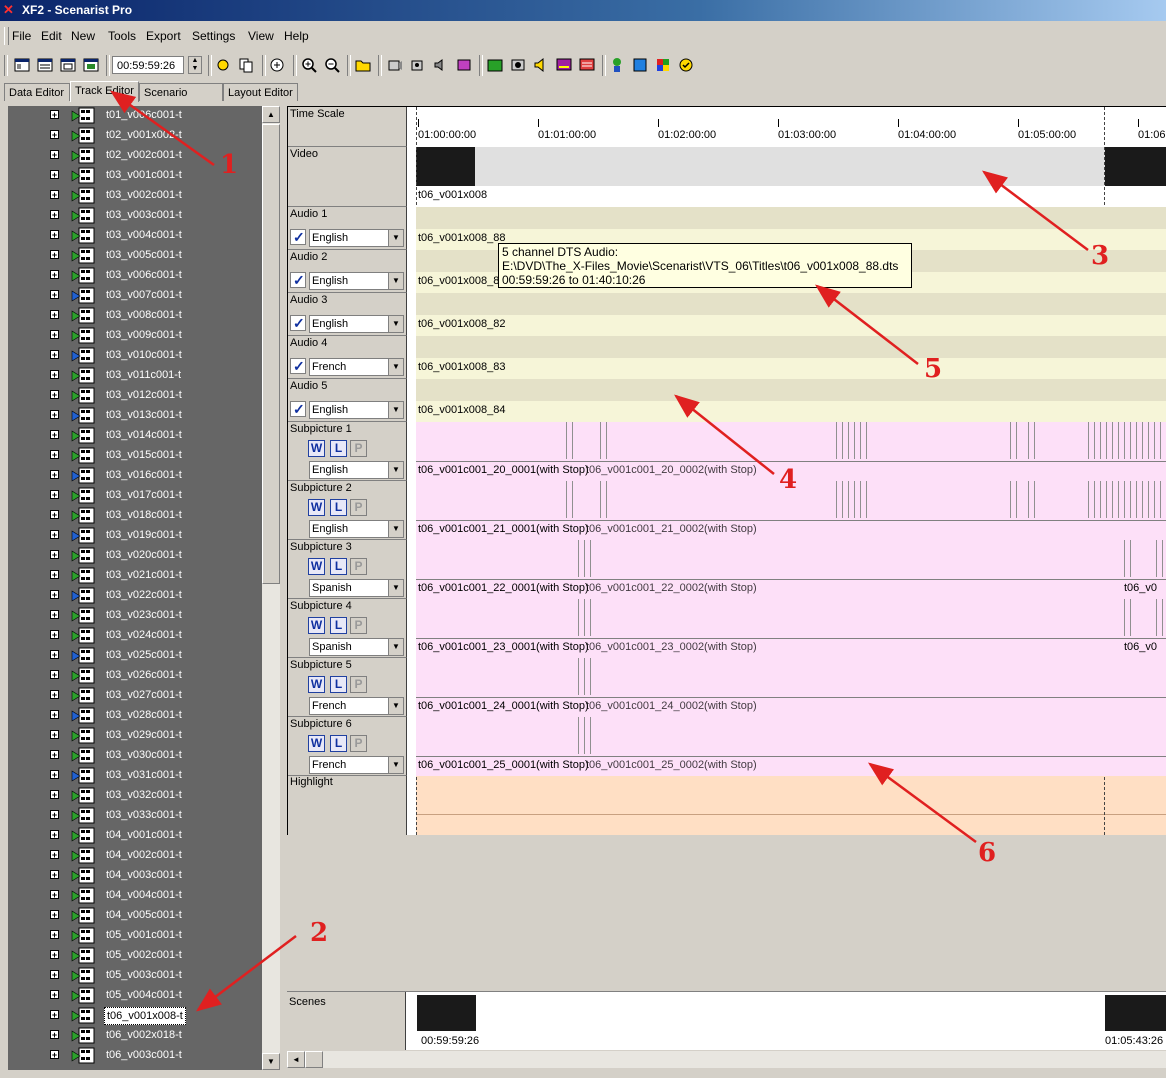 This screenshot has height=1078, width=1166. What do you see at coordinates (461, 367) in the screenshot?
I see `audio-clip-label: t06_v001x008_83` at bounding box center [461, 367].